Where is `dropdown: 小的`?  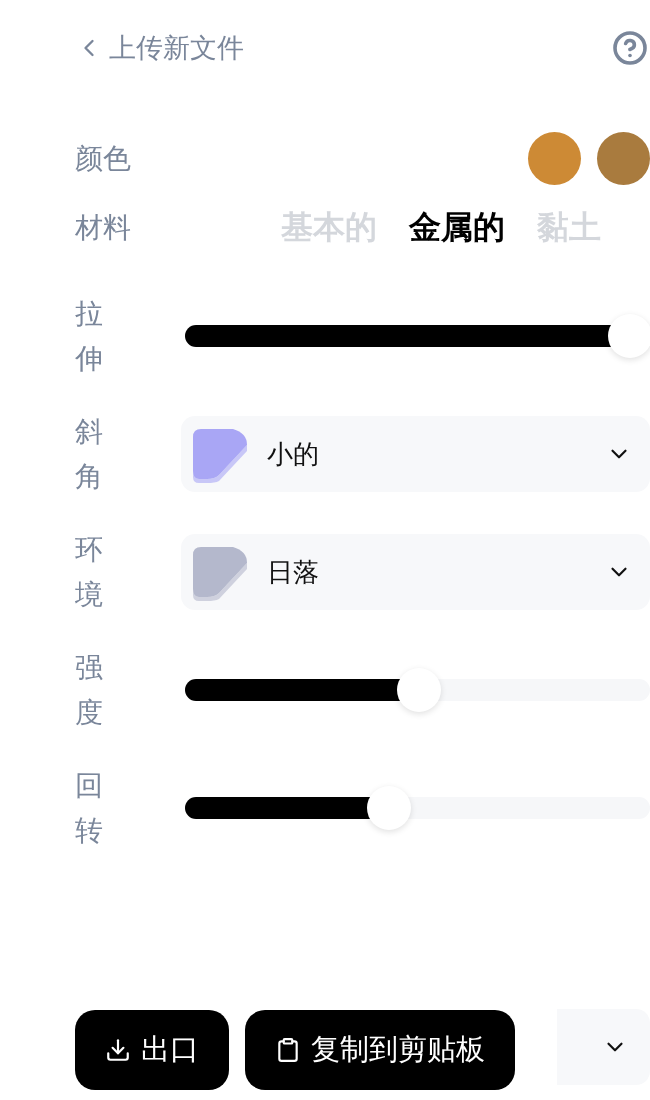 dropdown: 小的 is located at coordinates (415, 454).